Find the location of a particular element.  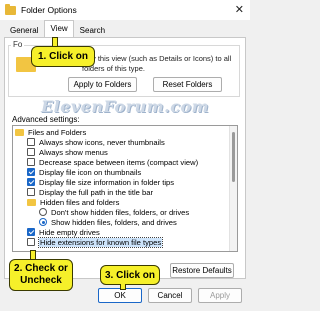

scrollbar-thumb is located at coordinates (233, 157).